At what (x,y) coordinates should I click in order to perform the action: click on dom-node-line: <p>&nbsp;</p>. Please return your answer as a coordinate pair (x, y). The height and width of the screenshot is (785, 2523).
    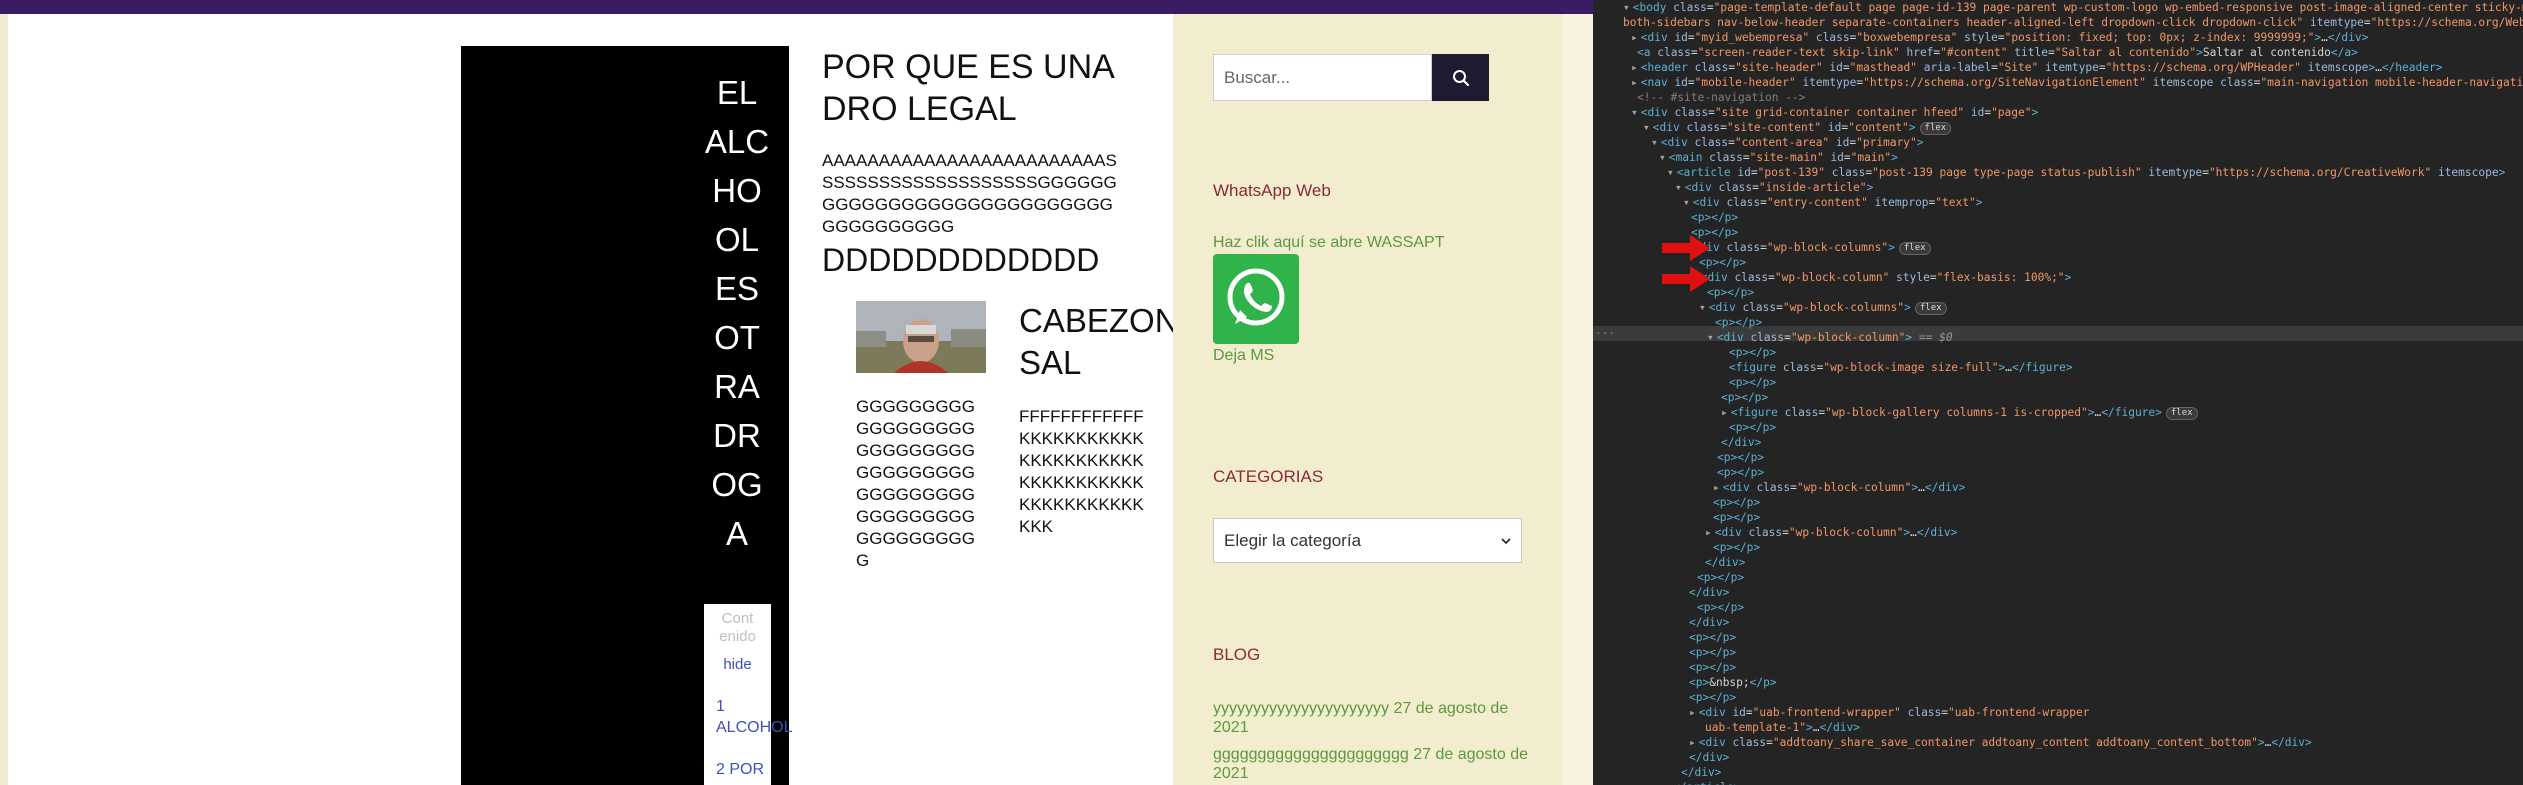
    Looking at the image, I should click on (1733, 682).